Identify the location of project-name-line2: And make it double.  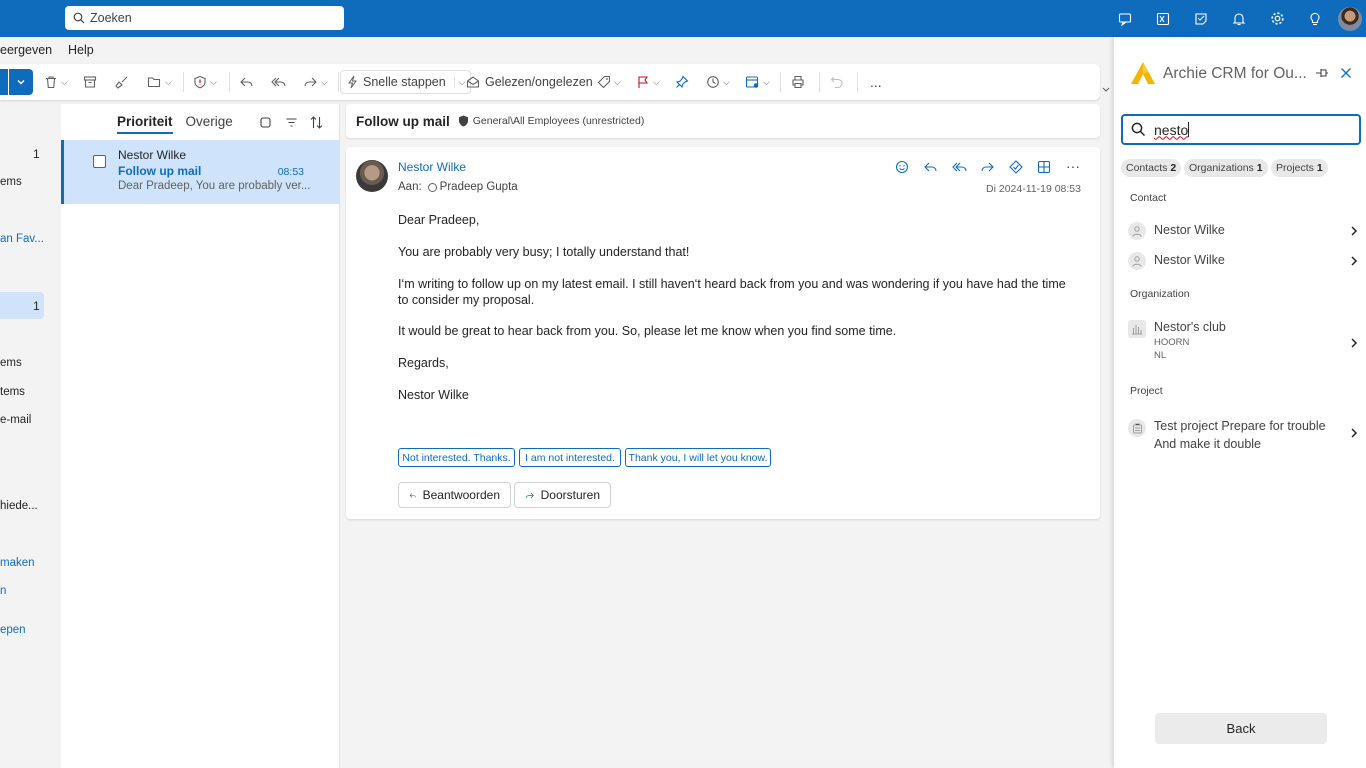
(1208, 444).